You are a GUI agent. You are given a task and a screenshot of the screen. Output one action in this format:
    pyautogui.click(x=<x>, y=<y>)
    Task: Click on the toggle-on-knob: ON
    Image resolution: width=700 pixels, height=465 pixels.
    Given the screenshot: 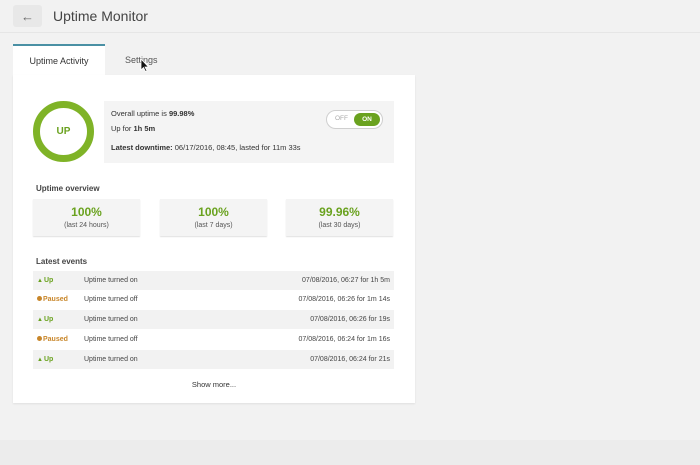 What is the action you would take?
    pyautogui.click(x=367, y=119)
    